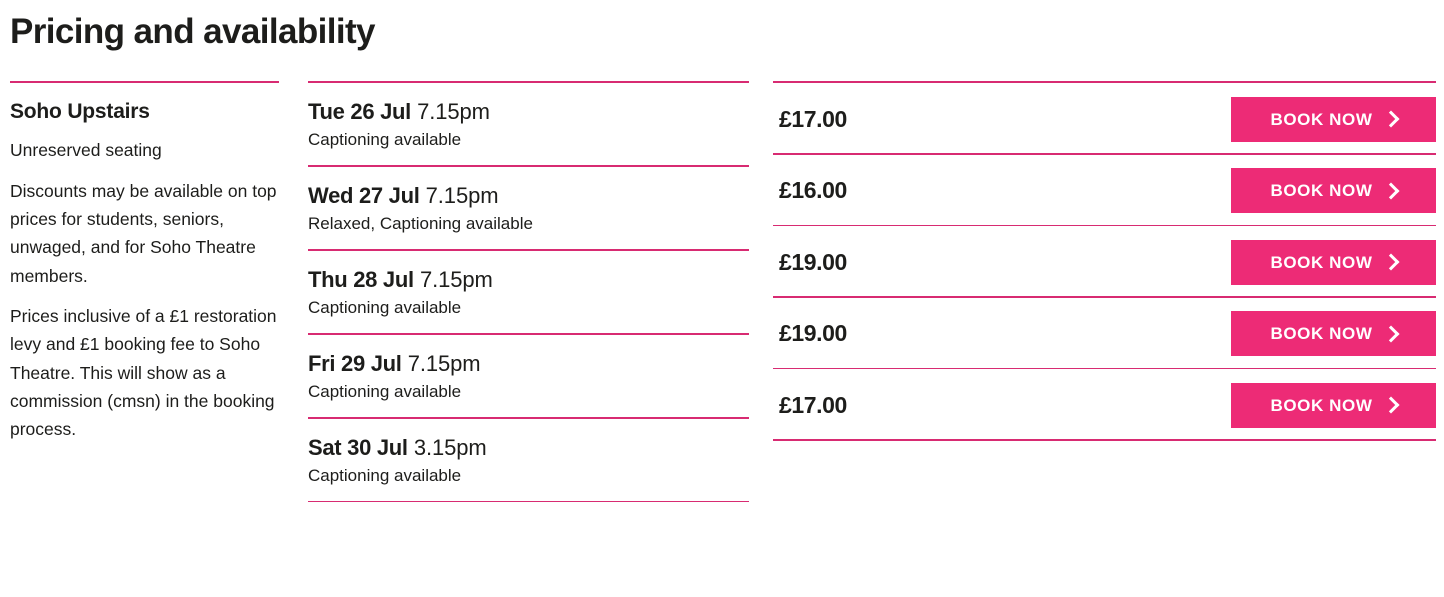 Image resolution: width=1444 pixels, height=597 pixels. What do you see at coordinates (528, 125) in the screenshot?
I see `performance-row: Tue 26 Jul 7.15pm Captioning available` at bounding box center [528, 125].